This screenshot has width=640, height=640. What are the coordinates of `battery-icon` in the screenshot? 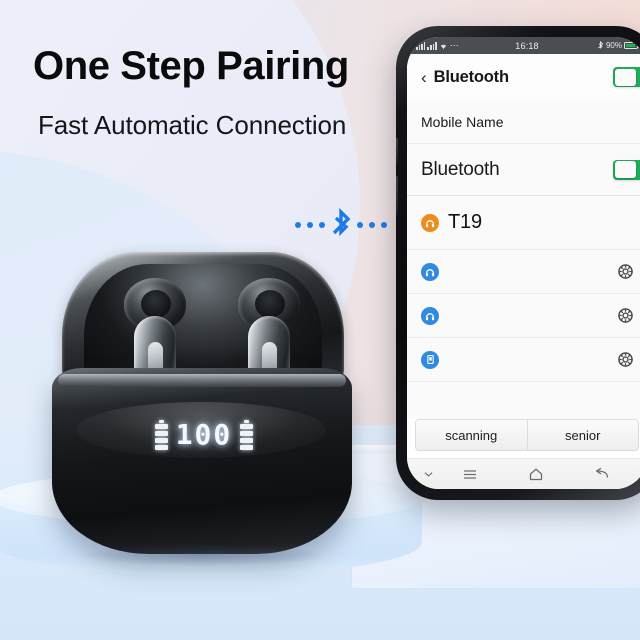 It's located at (632, 45).